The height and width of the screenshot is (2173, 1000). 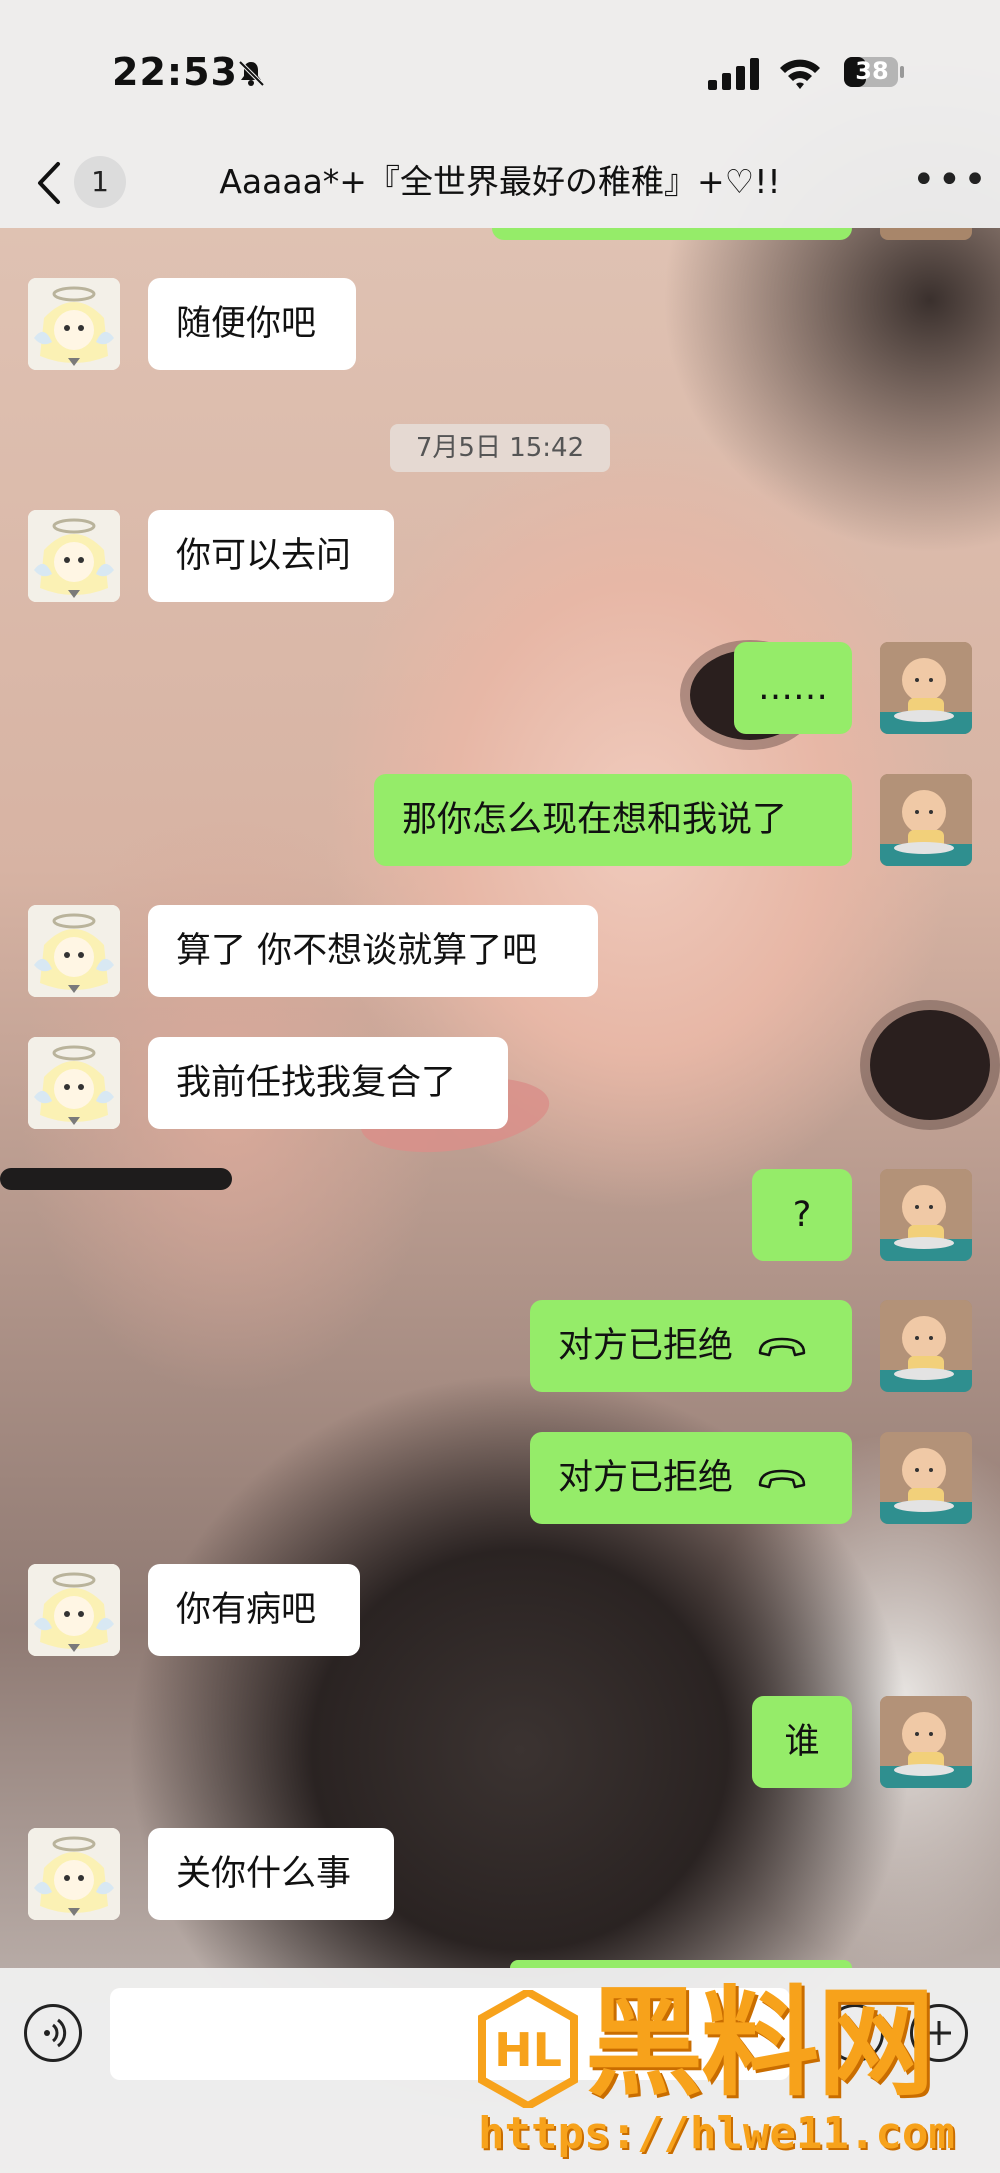 What do you see at coordinates (49, 183) in the screenshot?
I see `back-chevron-icon` at bounding box center [49, 183].